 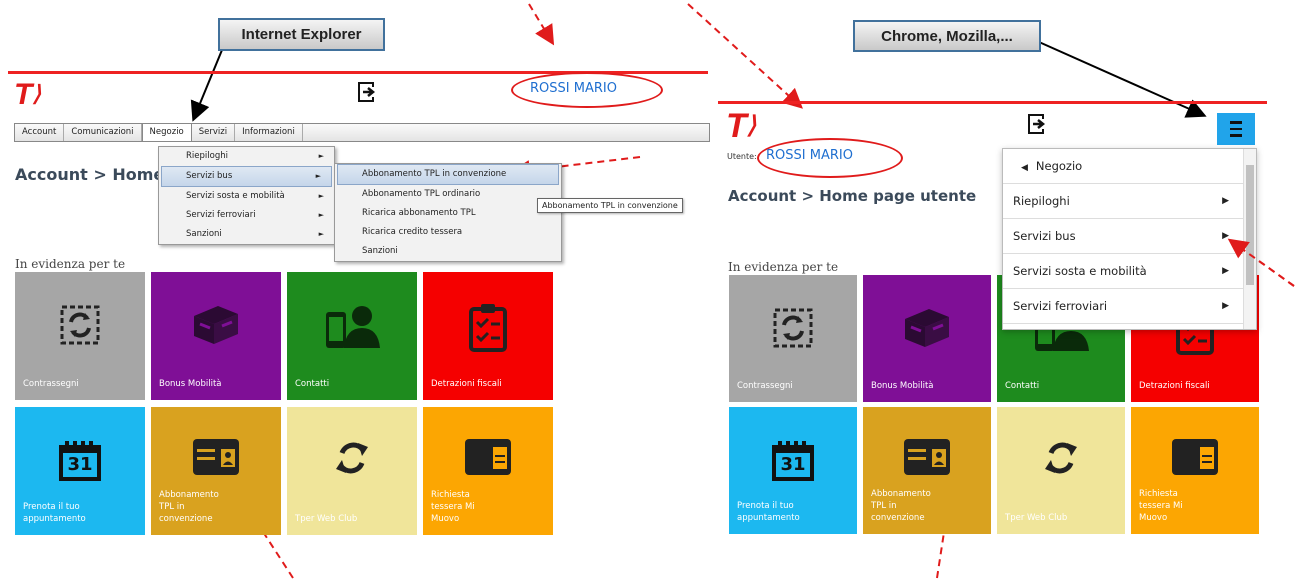 I want to click on nav-back-negozio: ◀ Negozio, so click(x=1123, y=166).